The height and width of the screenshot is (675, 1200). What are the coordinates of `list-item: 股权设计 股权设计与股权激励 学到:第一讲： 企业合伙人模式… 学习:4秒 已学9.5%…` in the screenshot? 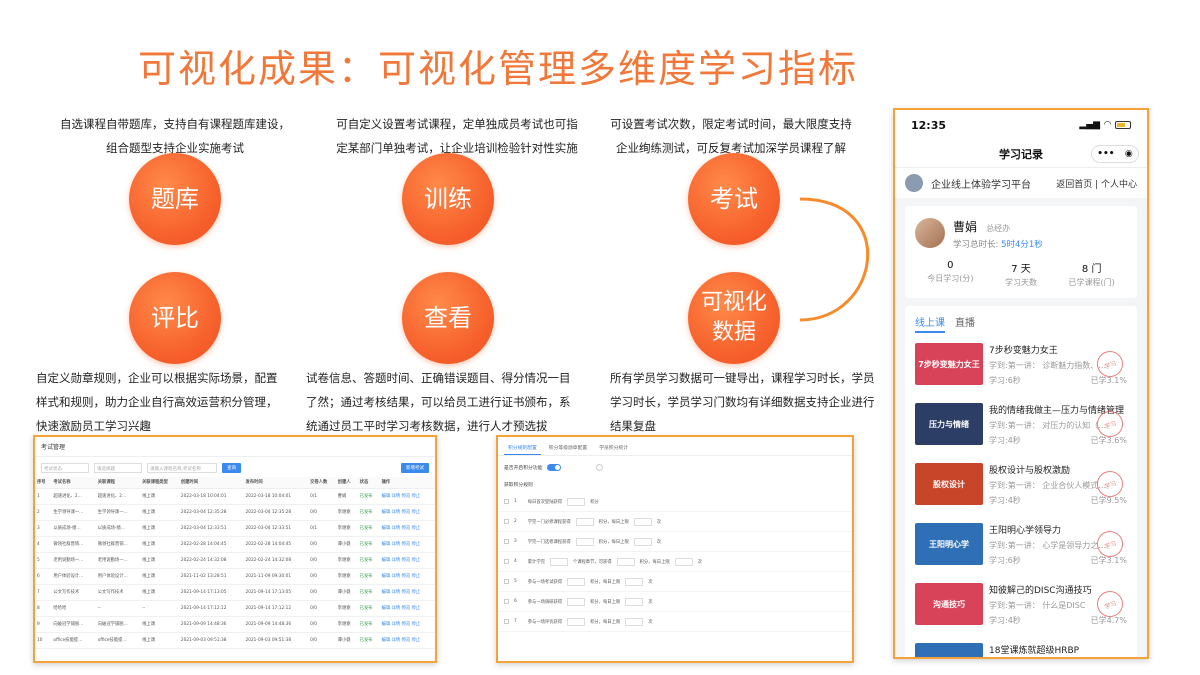 It's located at (1021, 493).